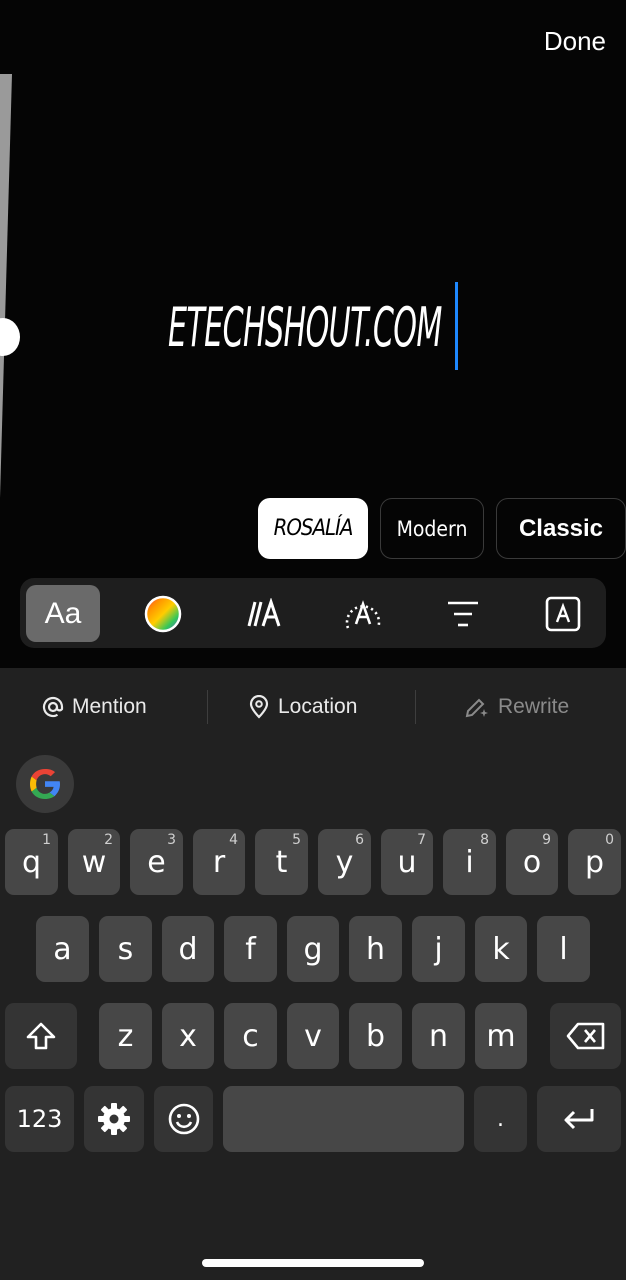 Image resolution: width=626 pixels, height=1280 pixels. Describe the element at coordinates (456, 326) in the screenshot. I see `text-caret` at that location.